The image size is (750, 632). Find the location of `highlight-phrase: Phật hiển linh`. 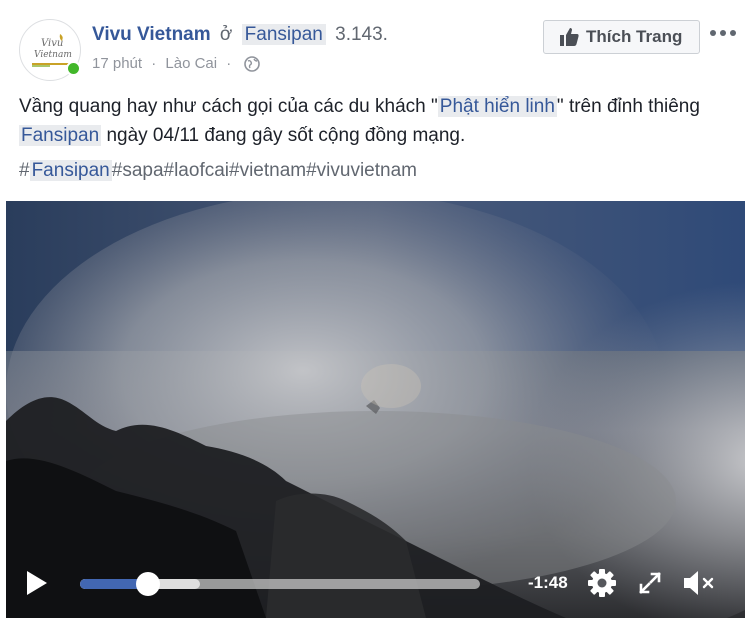

highlight-phrase: Phật hiển linh is located at coordinates (497, 106).